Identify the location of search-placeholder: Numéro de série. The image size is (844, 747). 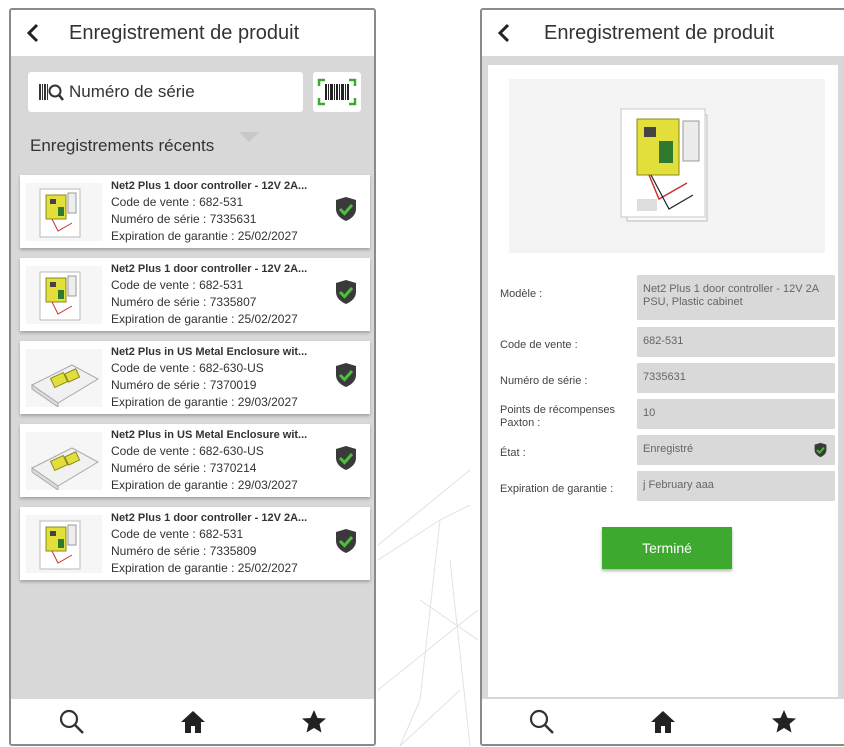
(132, 91).